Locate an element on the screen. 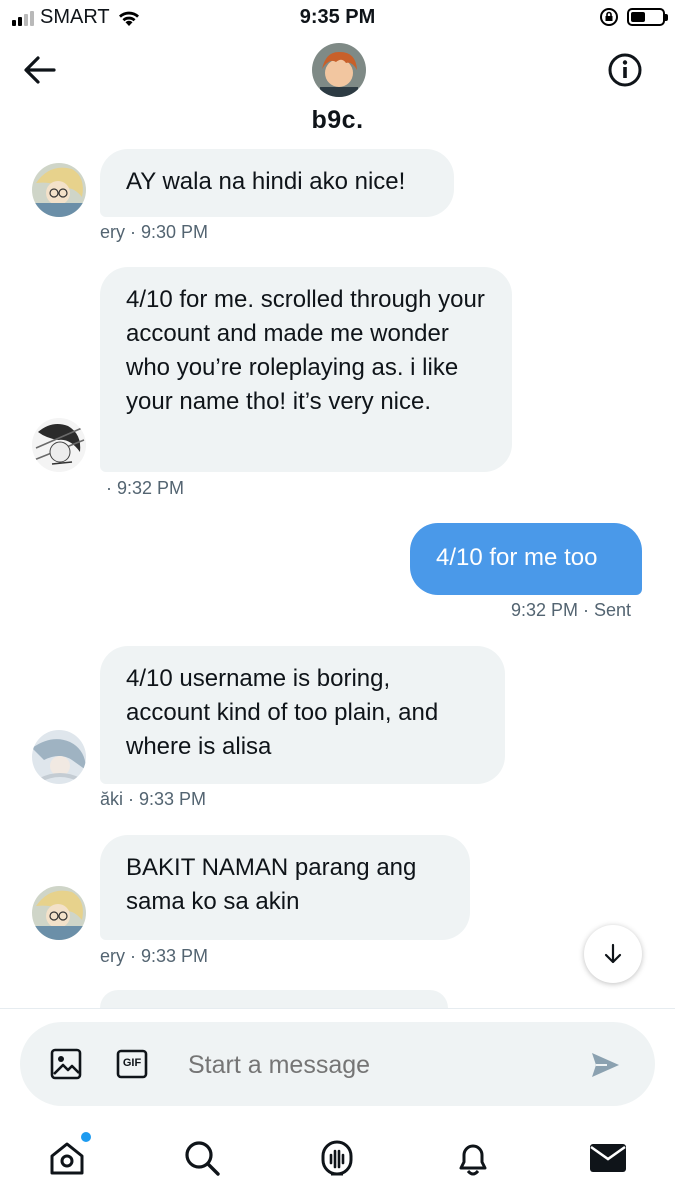 The image size is (675, 1200). message-meta: ery · 9:33 PM is located at coordinates (154, 956).